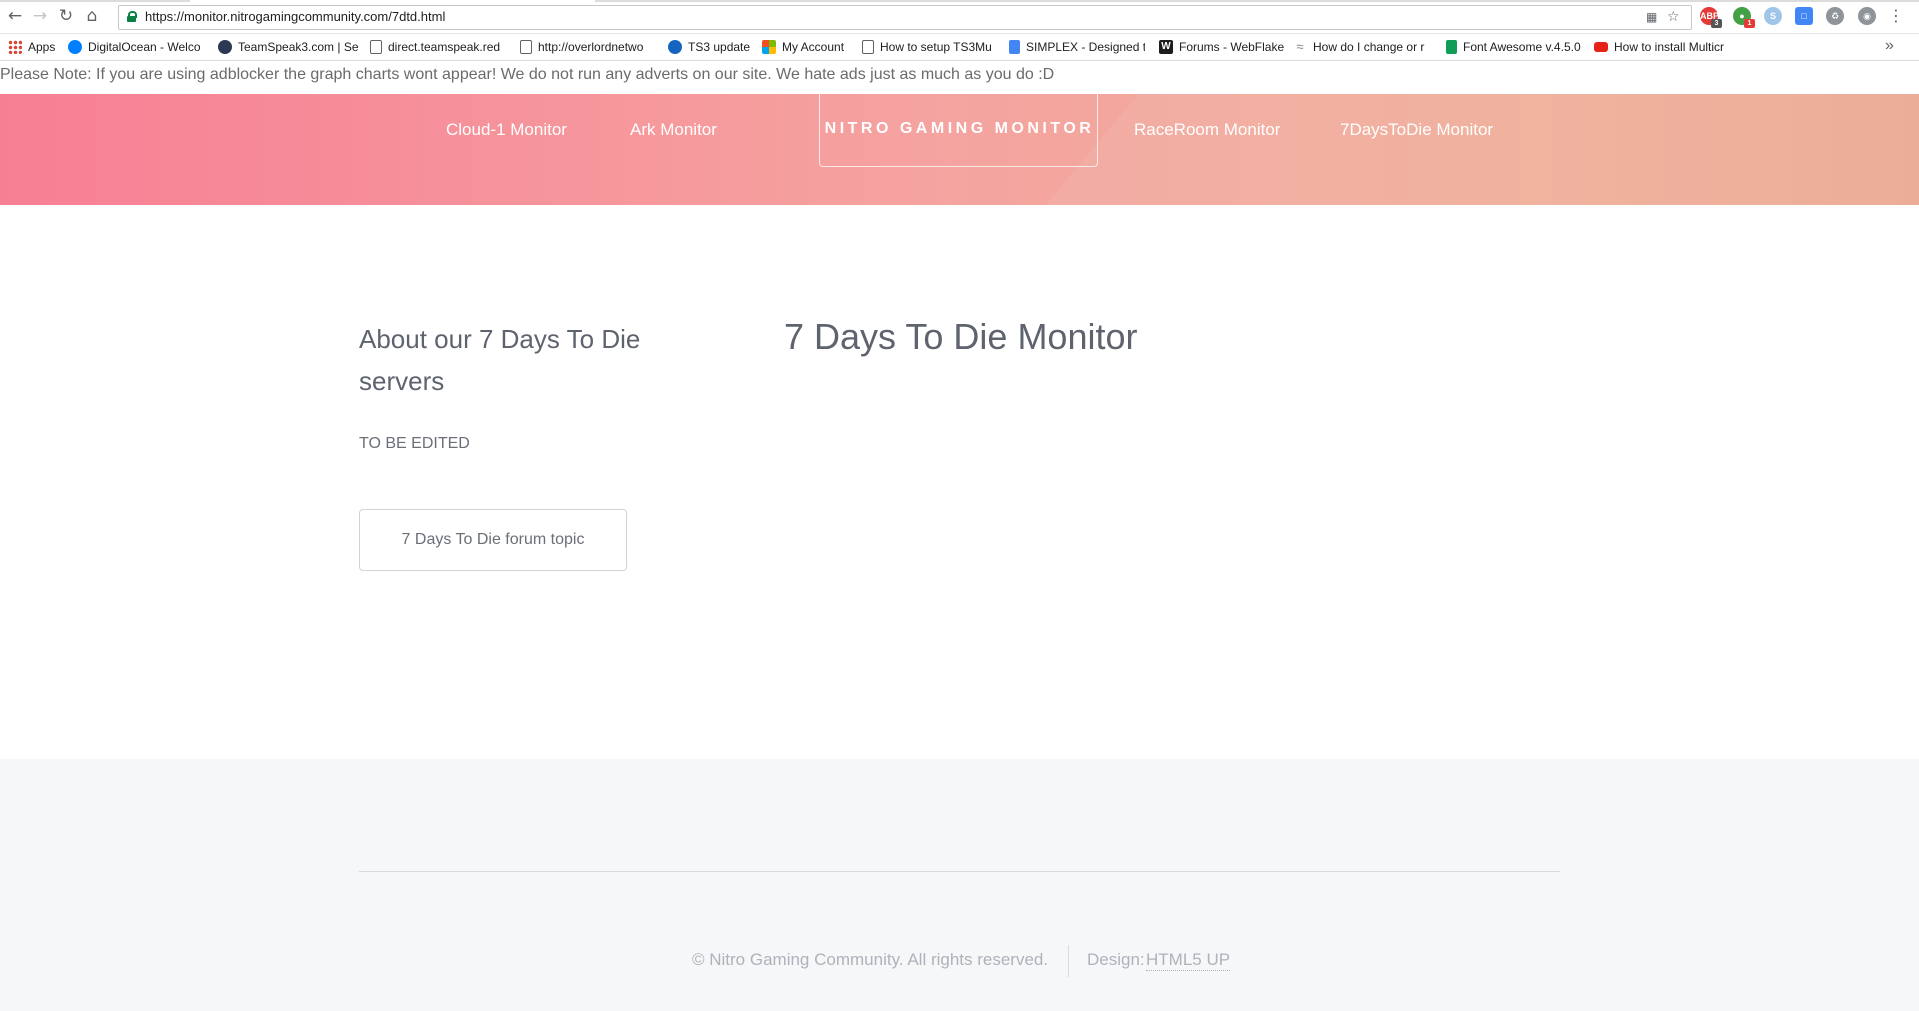 The image size is (1919, 1011). I want to click on bookmark-simplex: SIMPLEX - Designed t, so click(1077, 47).